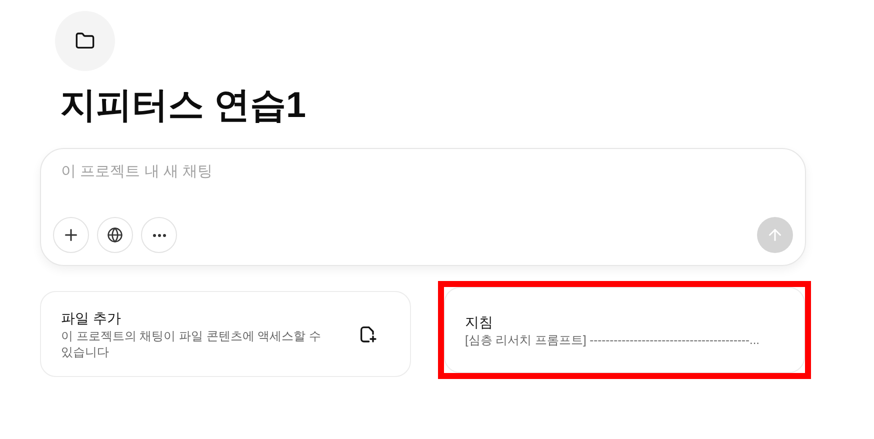 Image resolution: width=874 pixels, height=439 pixels. I want to click on card-description: 이 프로젝트의 채팅이 파일 콘텐츠에 액세스할 수 있습니다, so click(191, 344).